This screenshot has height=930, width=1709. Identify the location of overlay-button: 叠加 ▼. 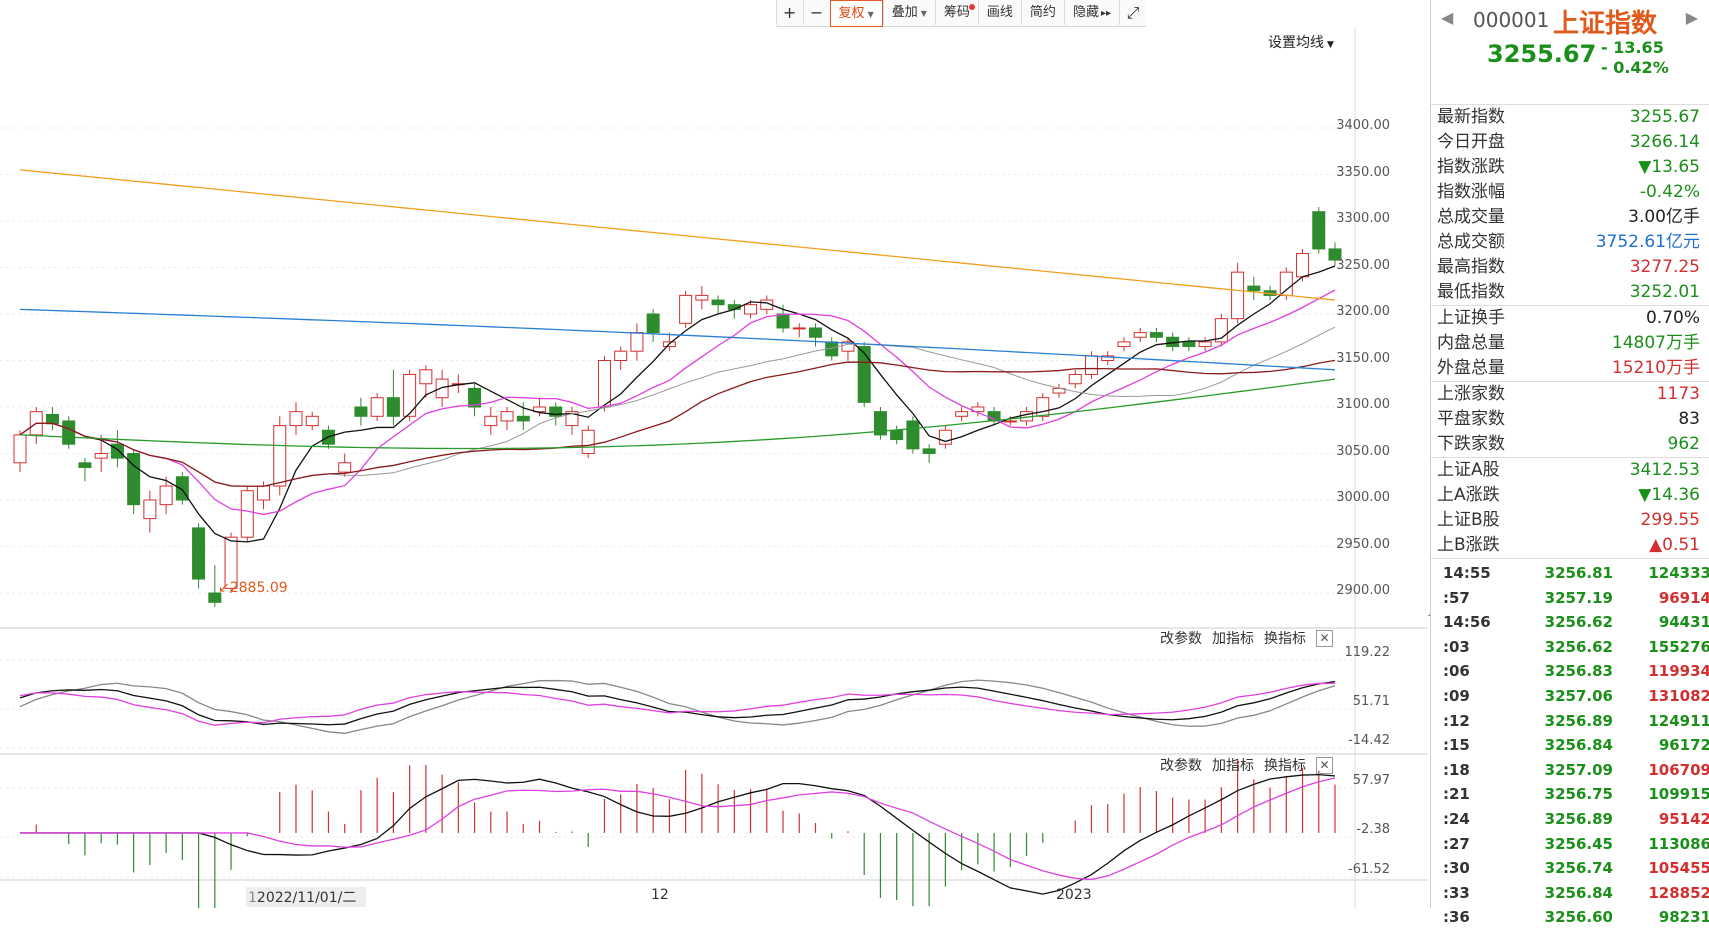
(908, 12).